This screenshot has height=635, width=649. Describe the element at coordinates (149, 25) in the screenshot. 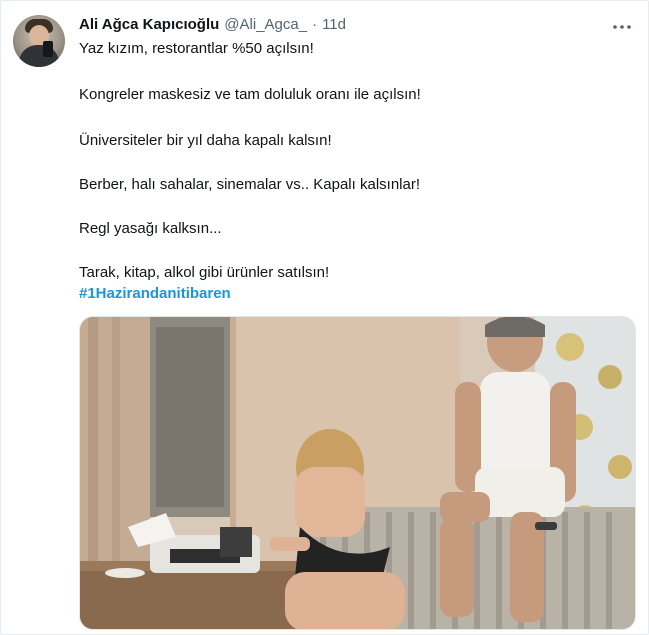

I see `author-name: Ali Ağca Kapıcıoğlu` at that location.